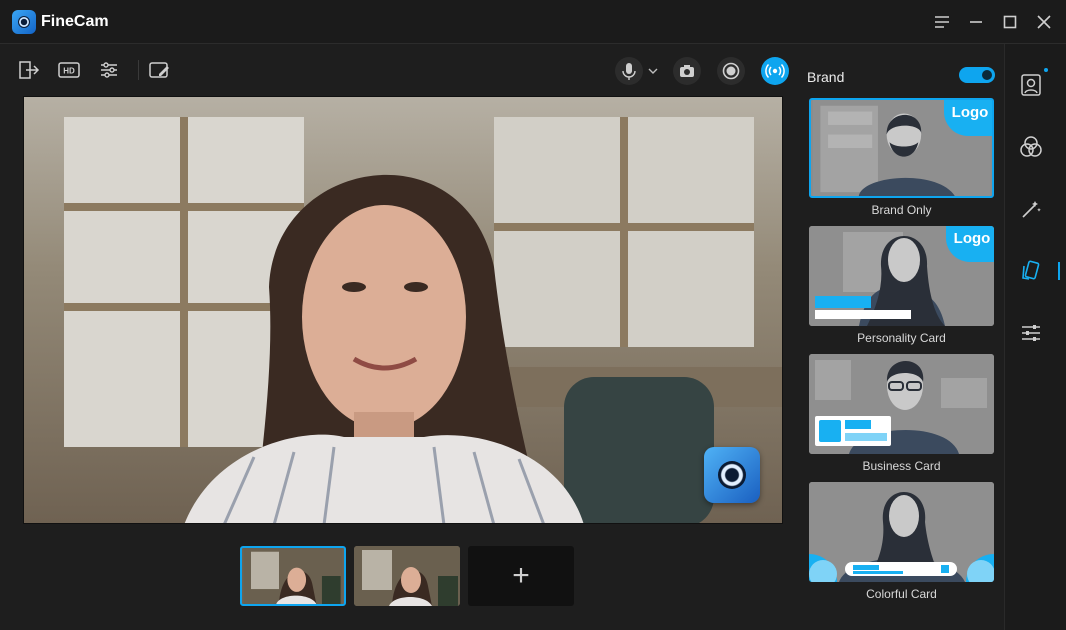 The width and height of the screenshot is (1066, 630). I want to click on toolbar-divider, so click(138, 70).